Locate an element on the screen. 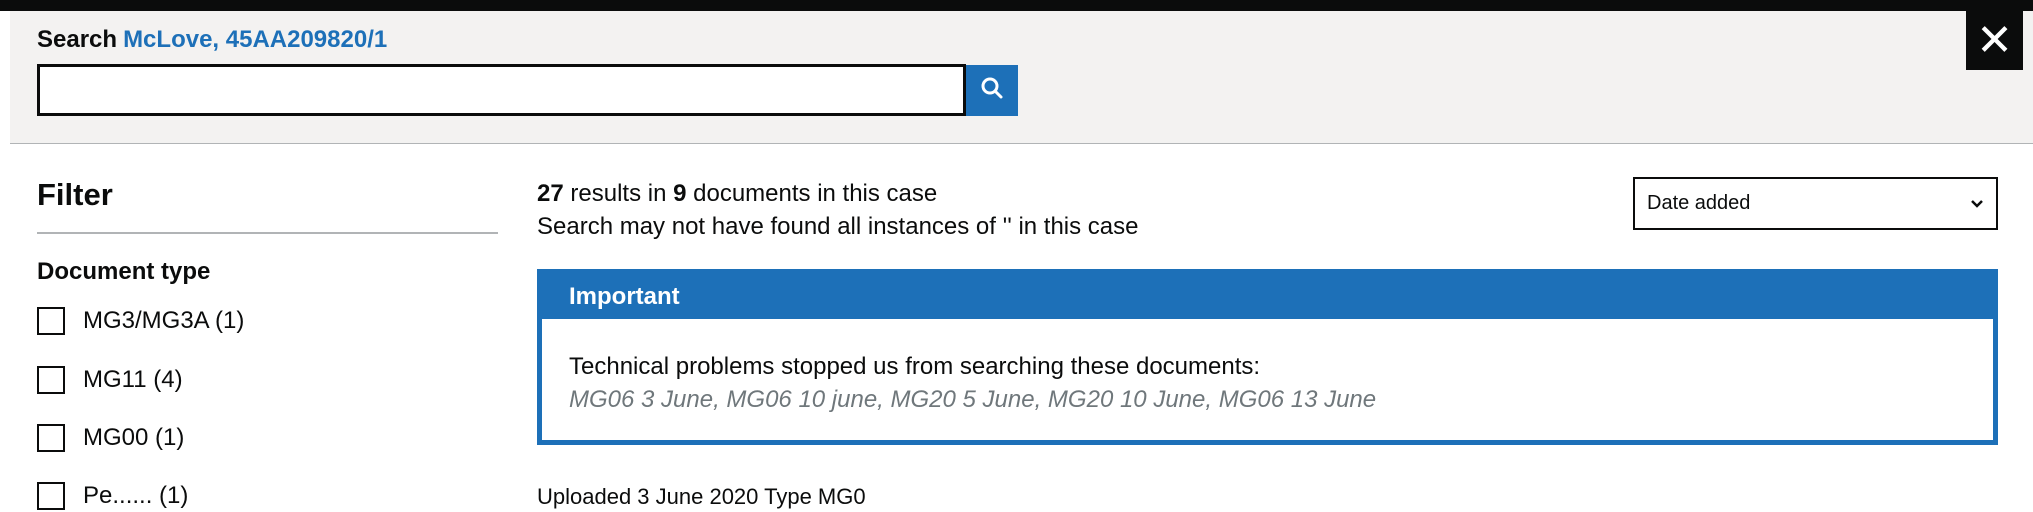 This screenshot has height=512, width=2033. important-heading: Important is located at coordinates (1267, 296).